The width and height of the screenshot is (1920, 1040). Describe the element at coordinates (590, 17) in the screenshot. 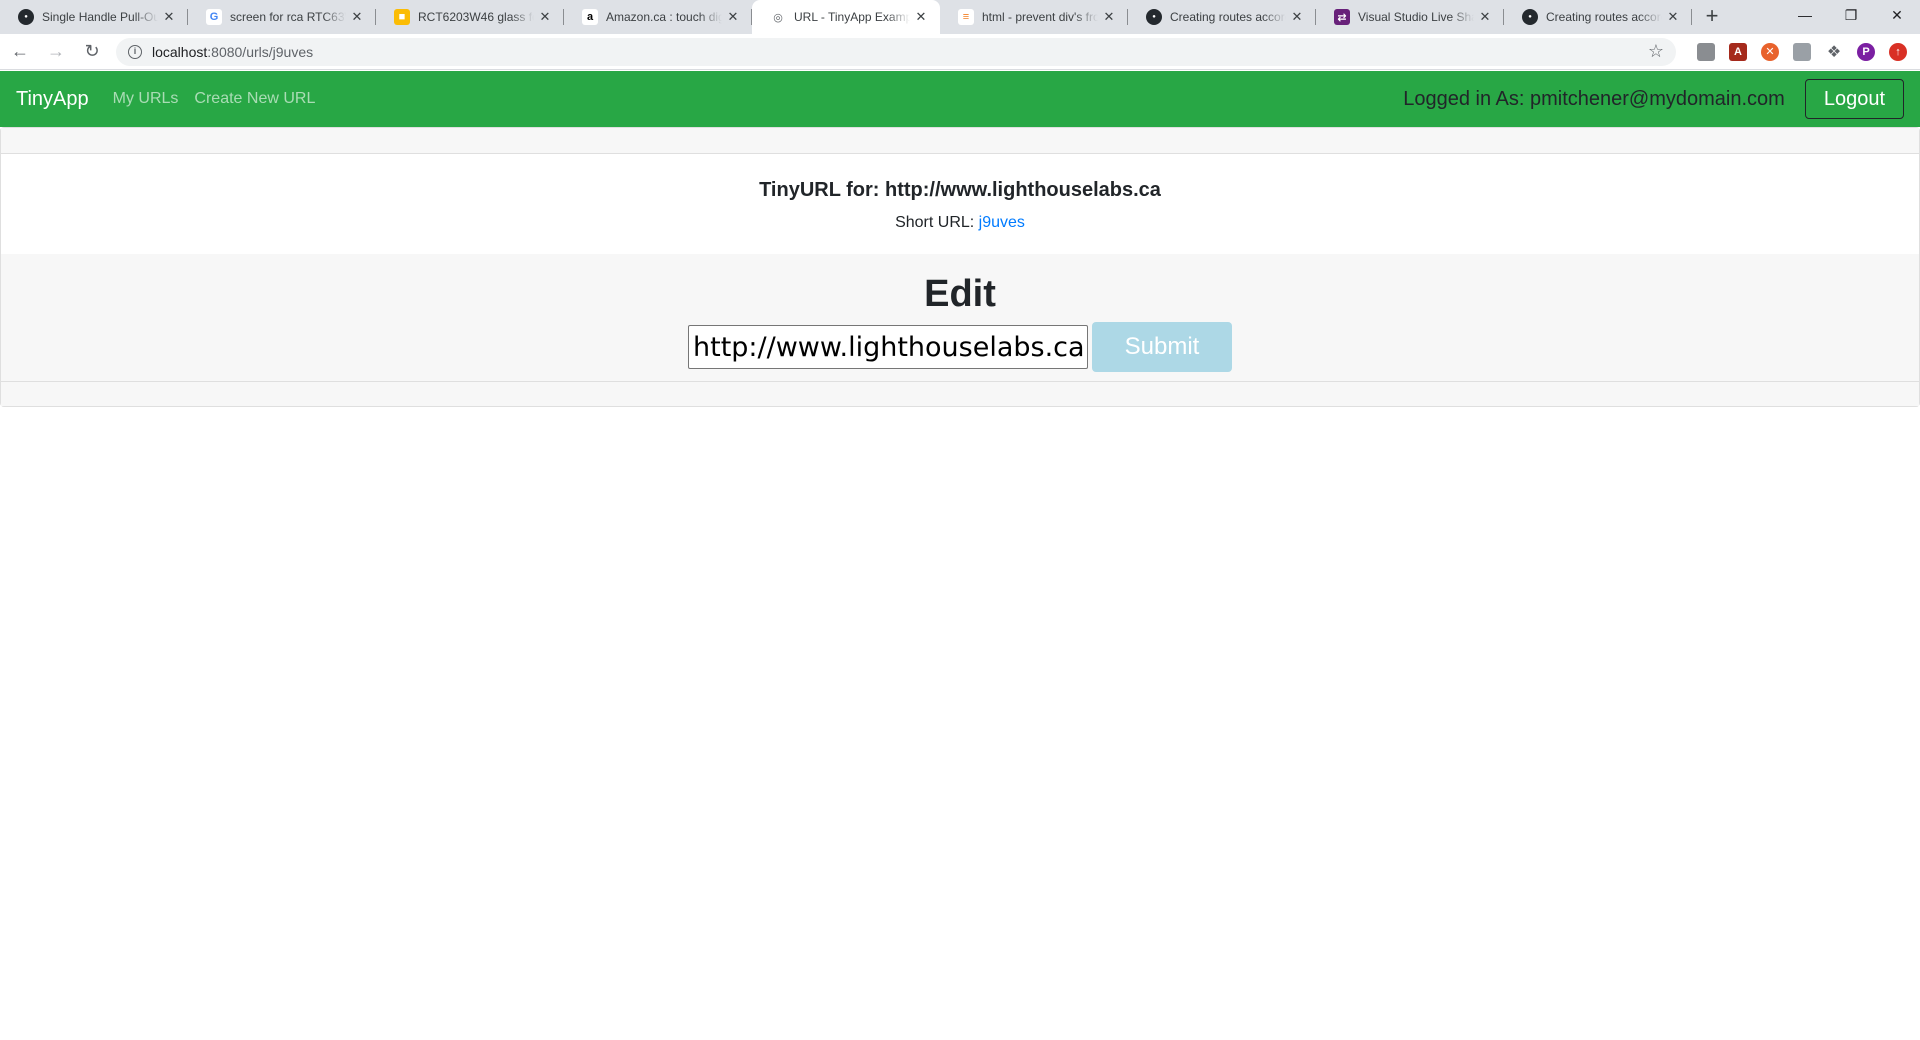

I see `amazon-icon: a` at that location.